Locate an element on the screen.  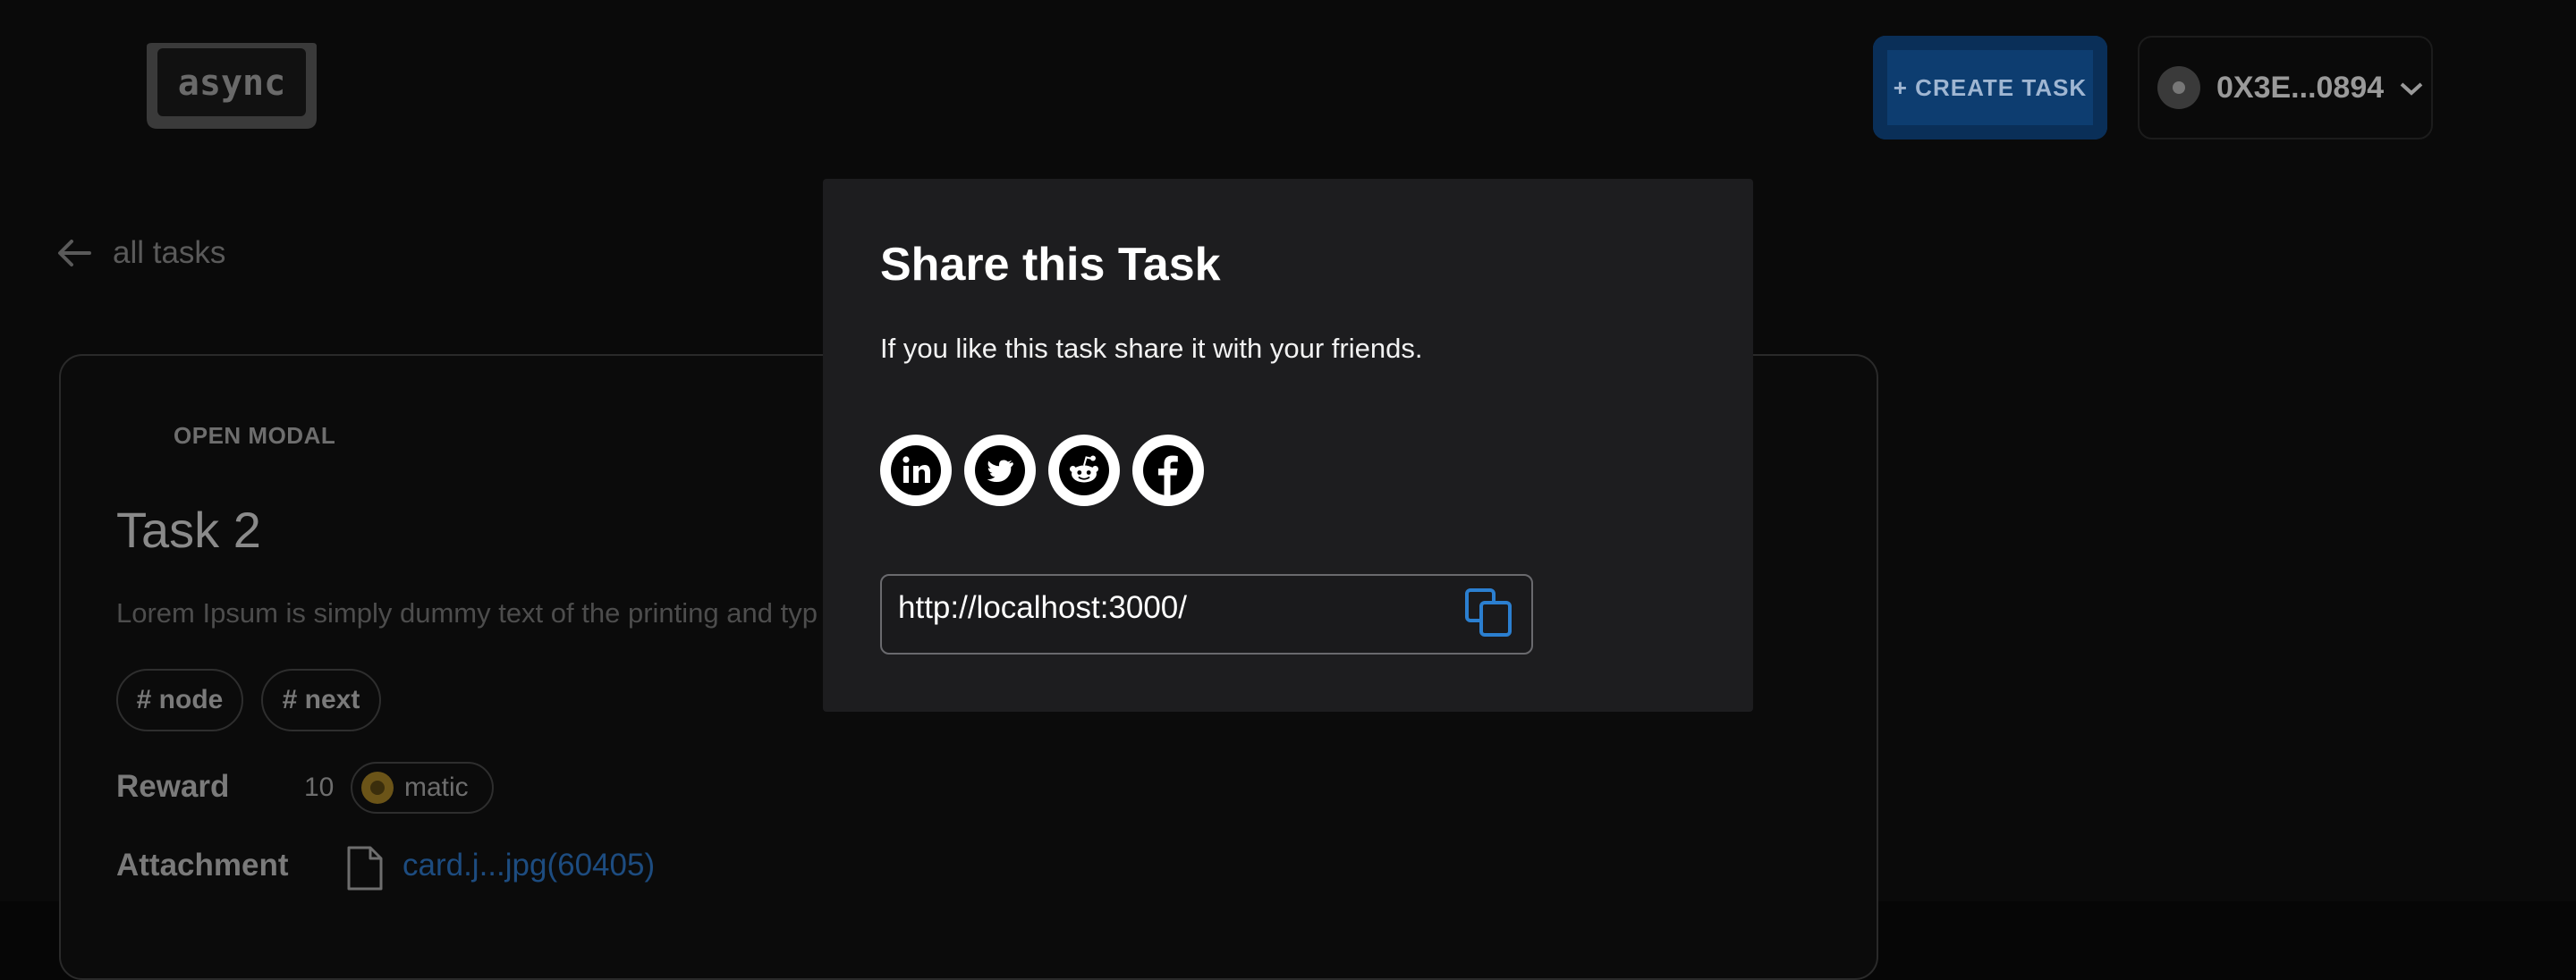
share-url-field: http://localhost:3000/ is located at coordinates (1206, 614).